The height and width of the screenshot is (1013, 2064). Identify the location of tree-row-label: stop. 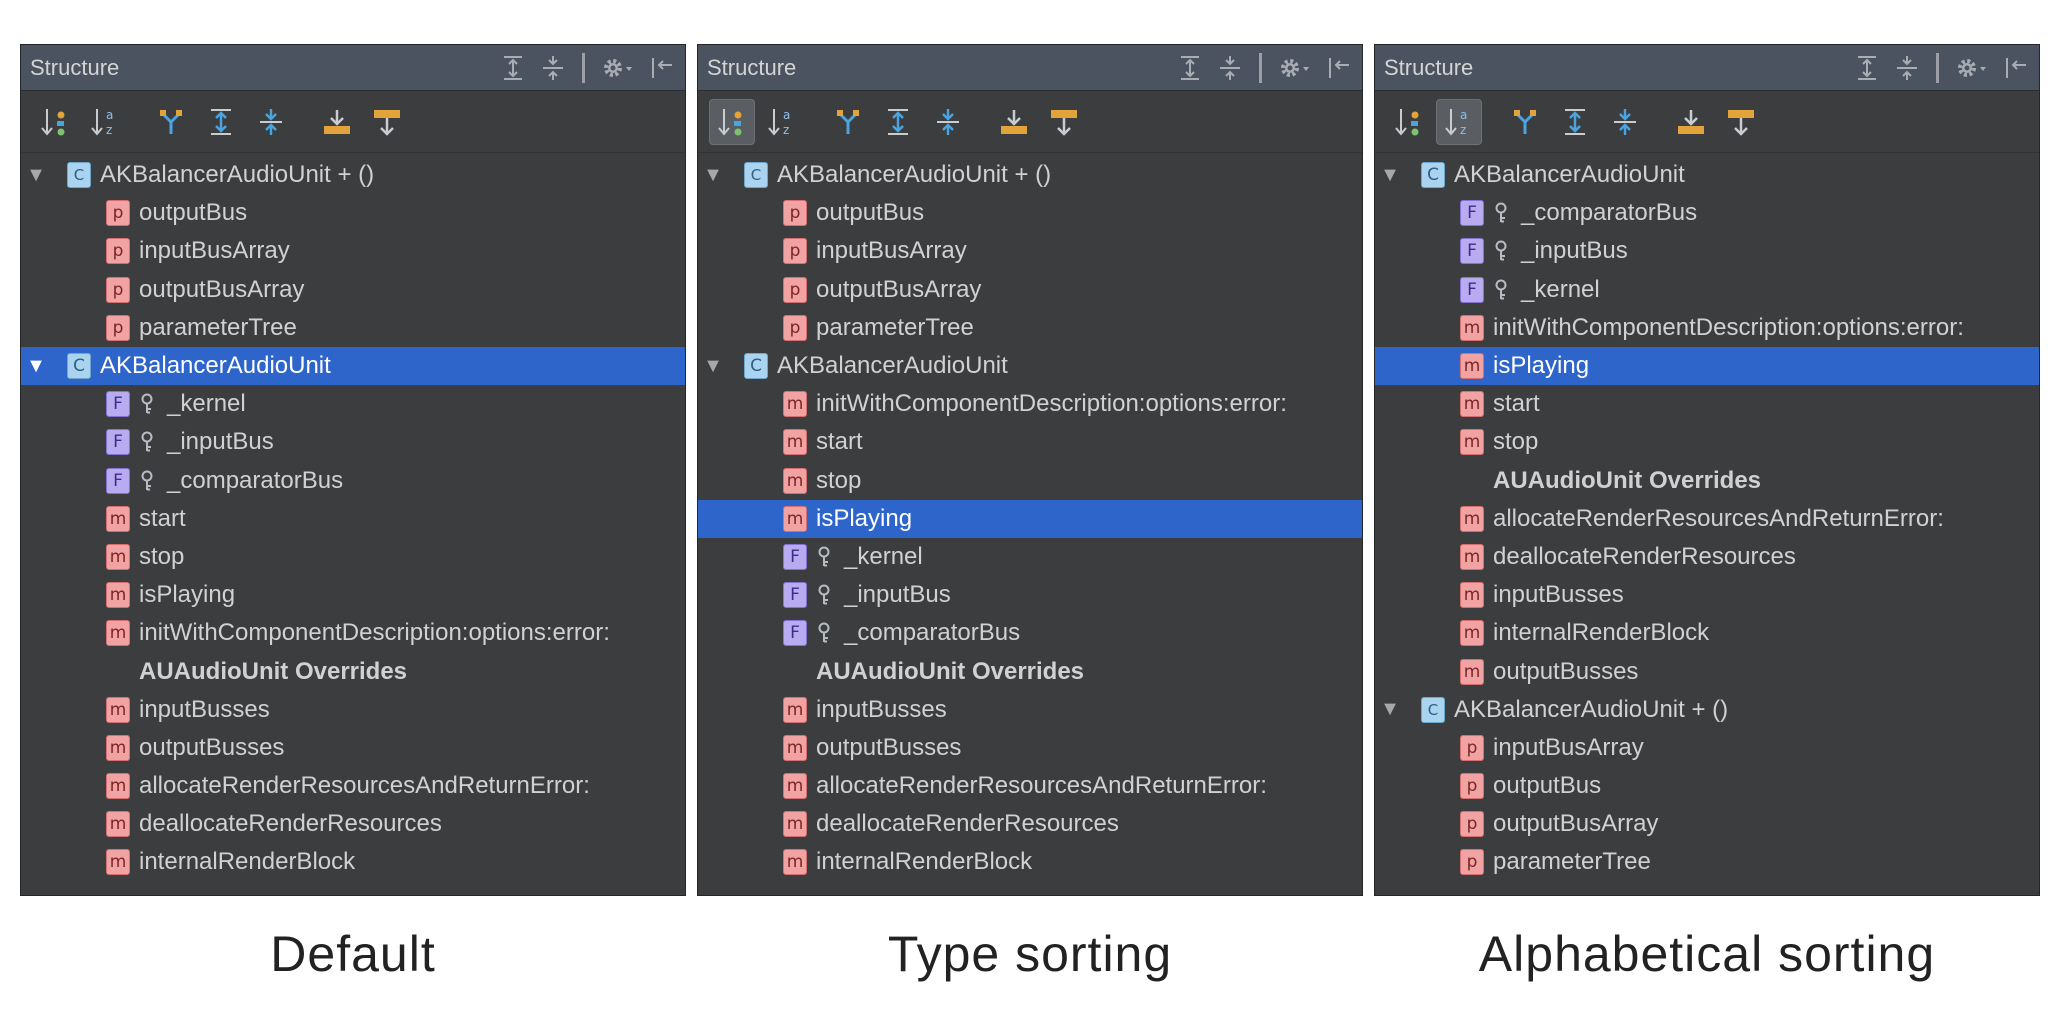
(162, 556).